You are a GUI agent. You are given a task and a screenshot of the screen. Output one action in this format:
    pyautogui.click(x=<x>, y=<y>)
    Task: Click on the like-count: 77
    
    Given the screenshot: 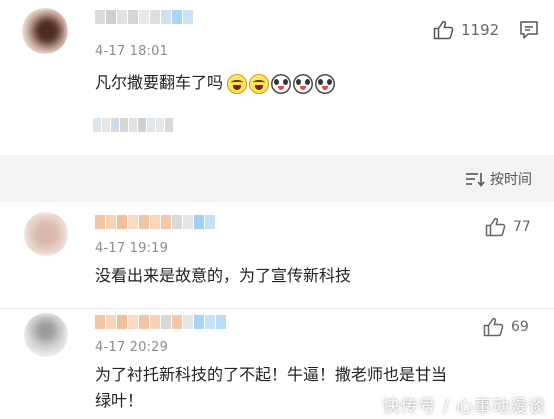 What is the action you would take?
    pyautogui.click(x=522, y=227)
    